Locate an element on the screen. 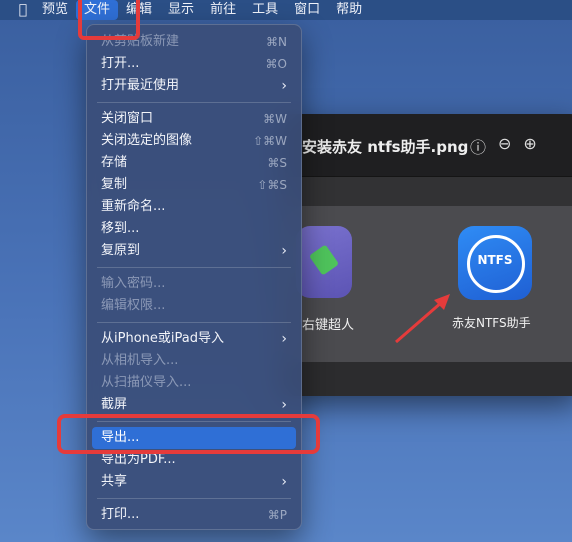 The image size is (572, 542). app-label-right-click: 右键超人 is located at coordinates (328, 325).